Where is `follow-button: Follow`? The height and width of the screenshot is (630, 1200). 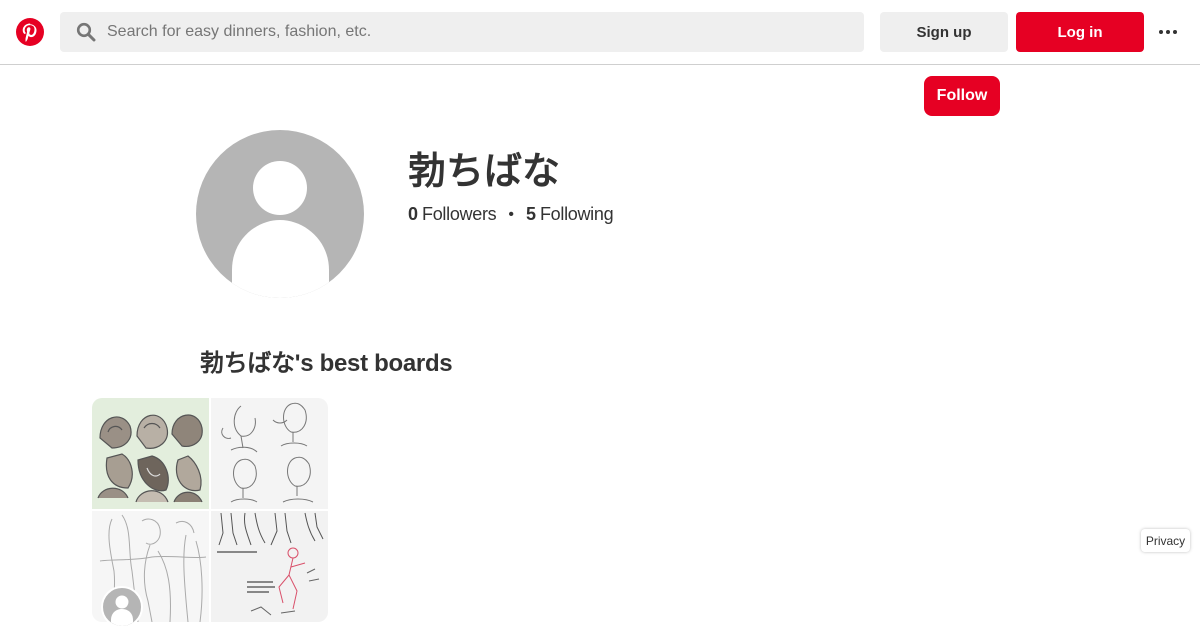 follow-button: Follow is located at coordinates (962, 96).